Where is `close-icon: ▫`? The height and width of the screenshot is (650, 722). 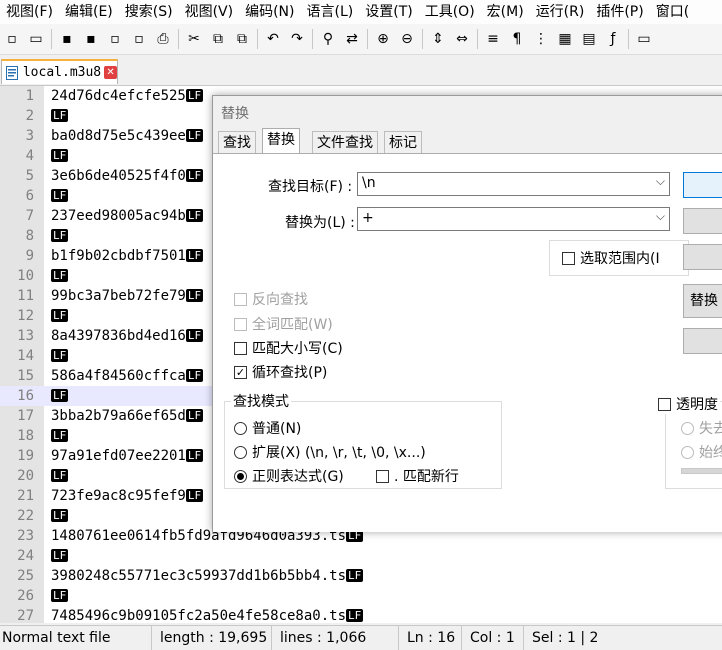 close-icon: ▫ is located at coordinates (115, 39).